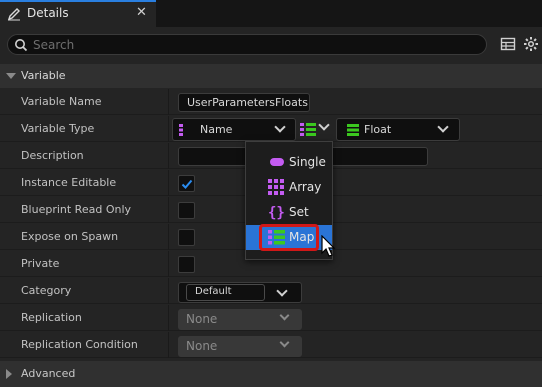  Describe the element at coordinates (328, 246) in the screenshot. I see `mouse-cursor-icon` at that location.